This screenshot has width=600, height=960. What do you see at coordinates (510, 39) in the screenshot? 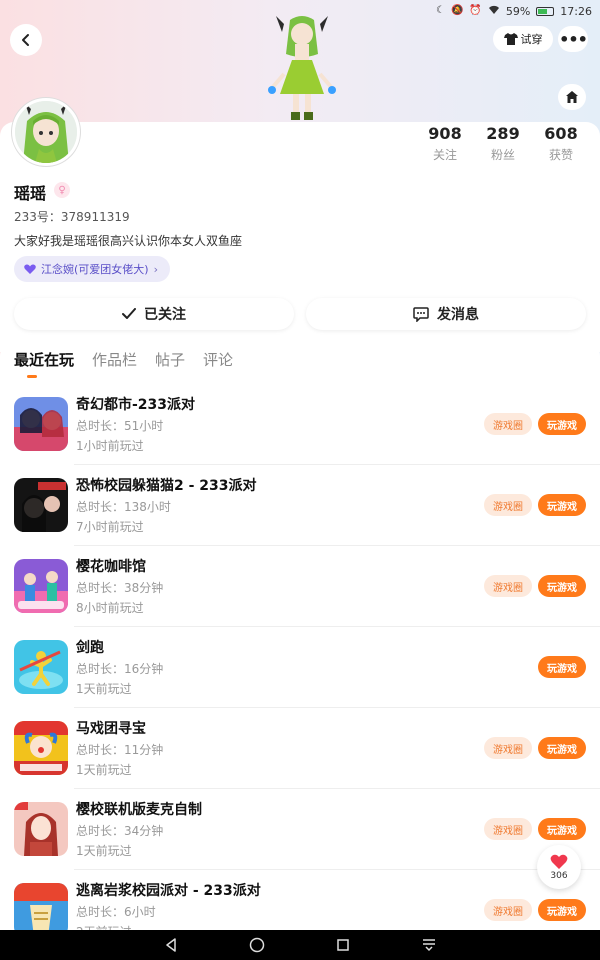
I see `tshirt-icon` at bounding box center [510, 39].